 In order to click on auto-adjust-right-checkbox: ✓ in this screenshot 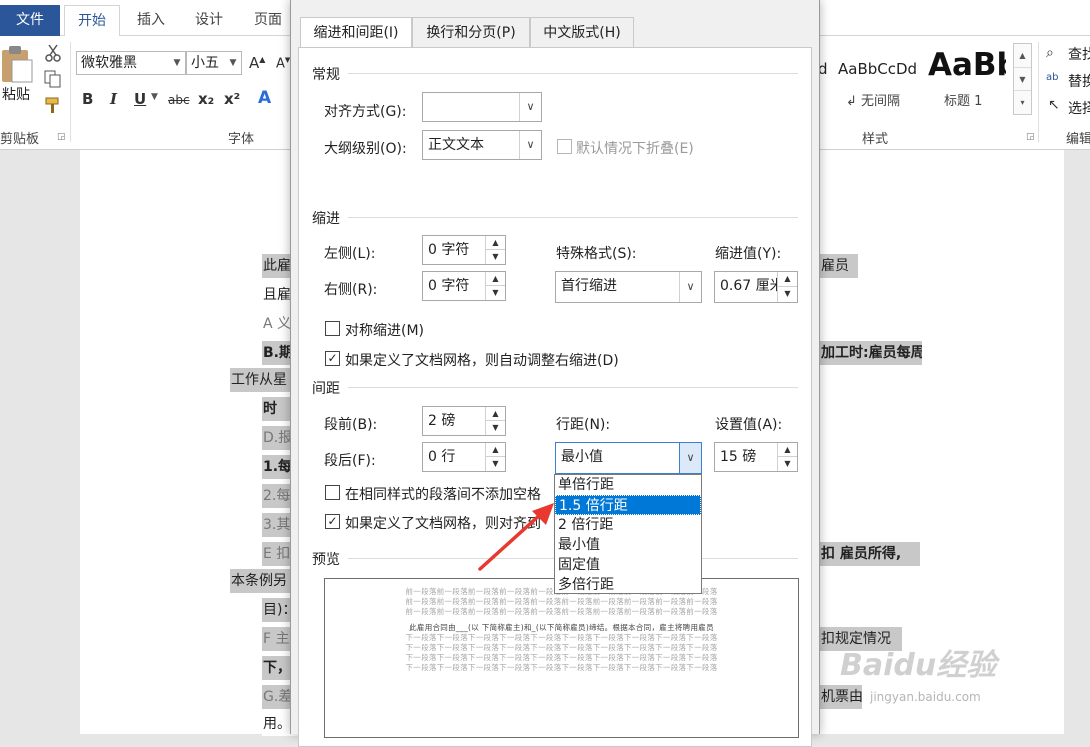, I will do `click(332, 358)`.